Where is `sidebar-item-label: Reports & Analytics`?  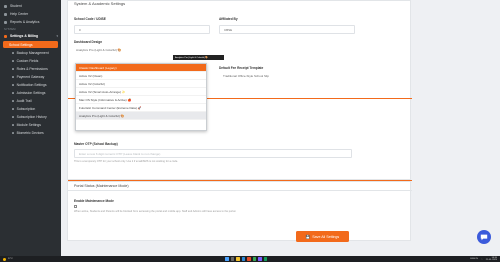
sidebar-item-label: Reports & Analytics is located at coordinates (25, 22).